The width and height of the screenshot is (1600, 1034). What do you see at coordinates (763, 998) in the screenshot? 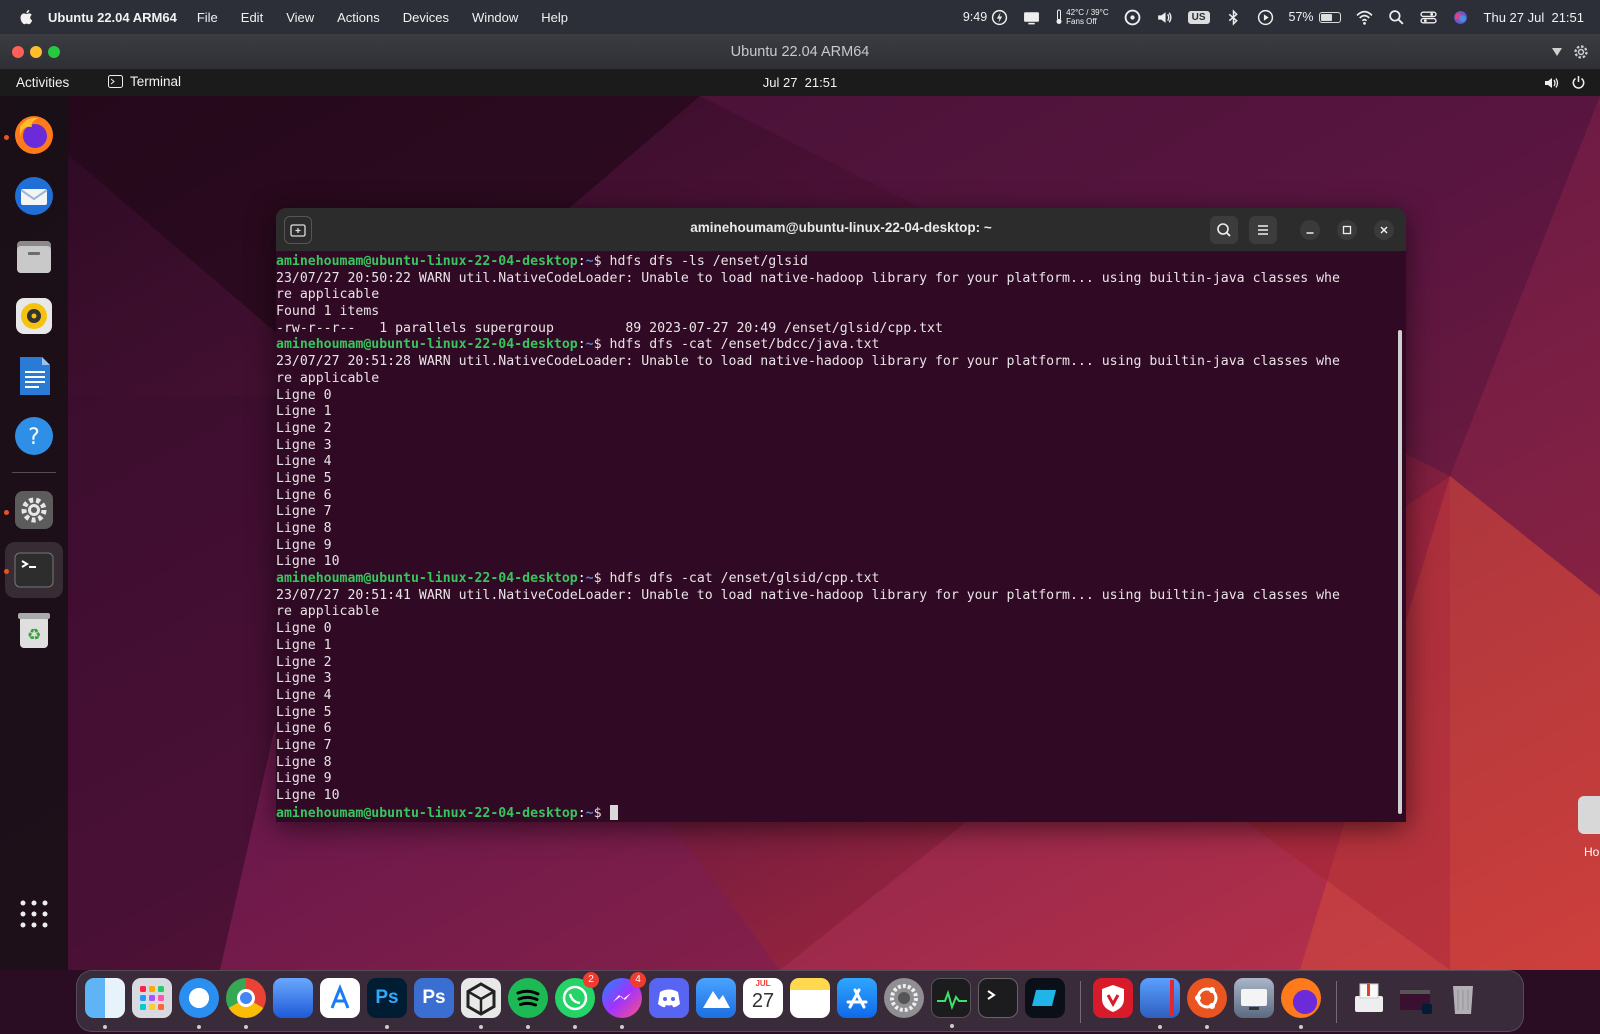
I see `calendar-icon: JUL 27` at bounding box center [763, 998].